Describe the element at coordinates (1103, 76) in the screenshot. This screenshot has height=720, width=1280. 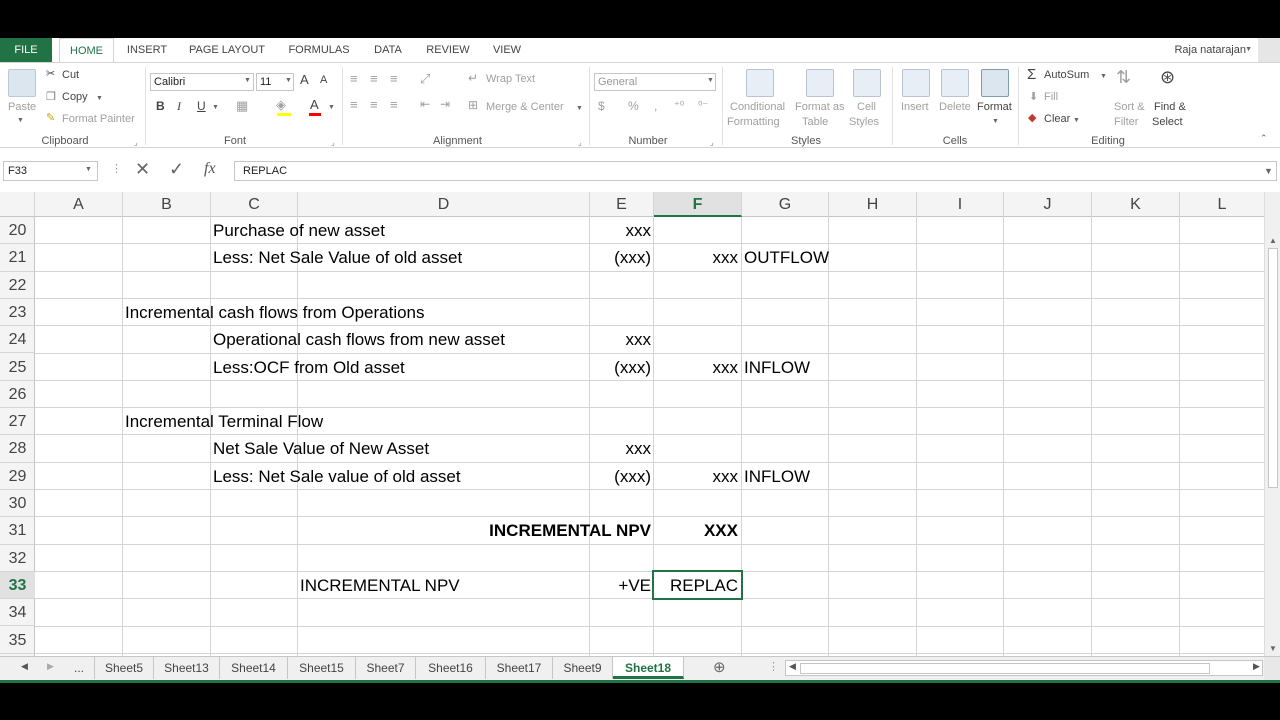
I see `autosum-dropdown-icon: ▼` at that location.